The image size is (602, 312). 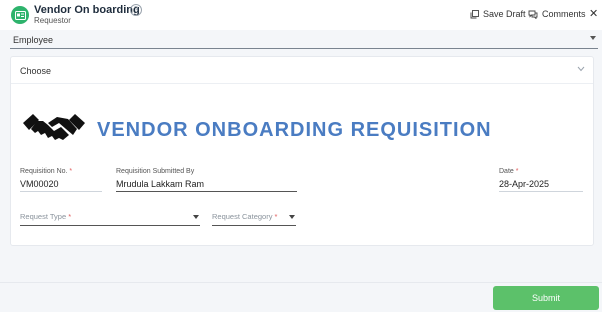 I want to click on requisition-no-label: Requisition No. *, so click(x=46, y=171).